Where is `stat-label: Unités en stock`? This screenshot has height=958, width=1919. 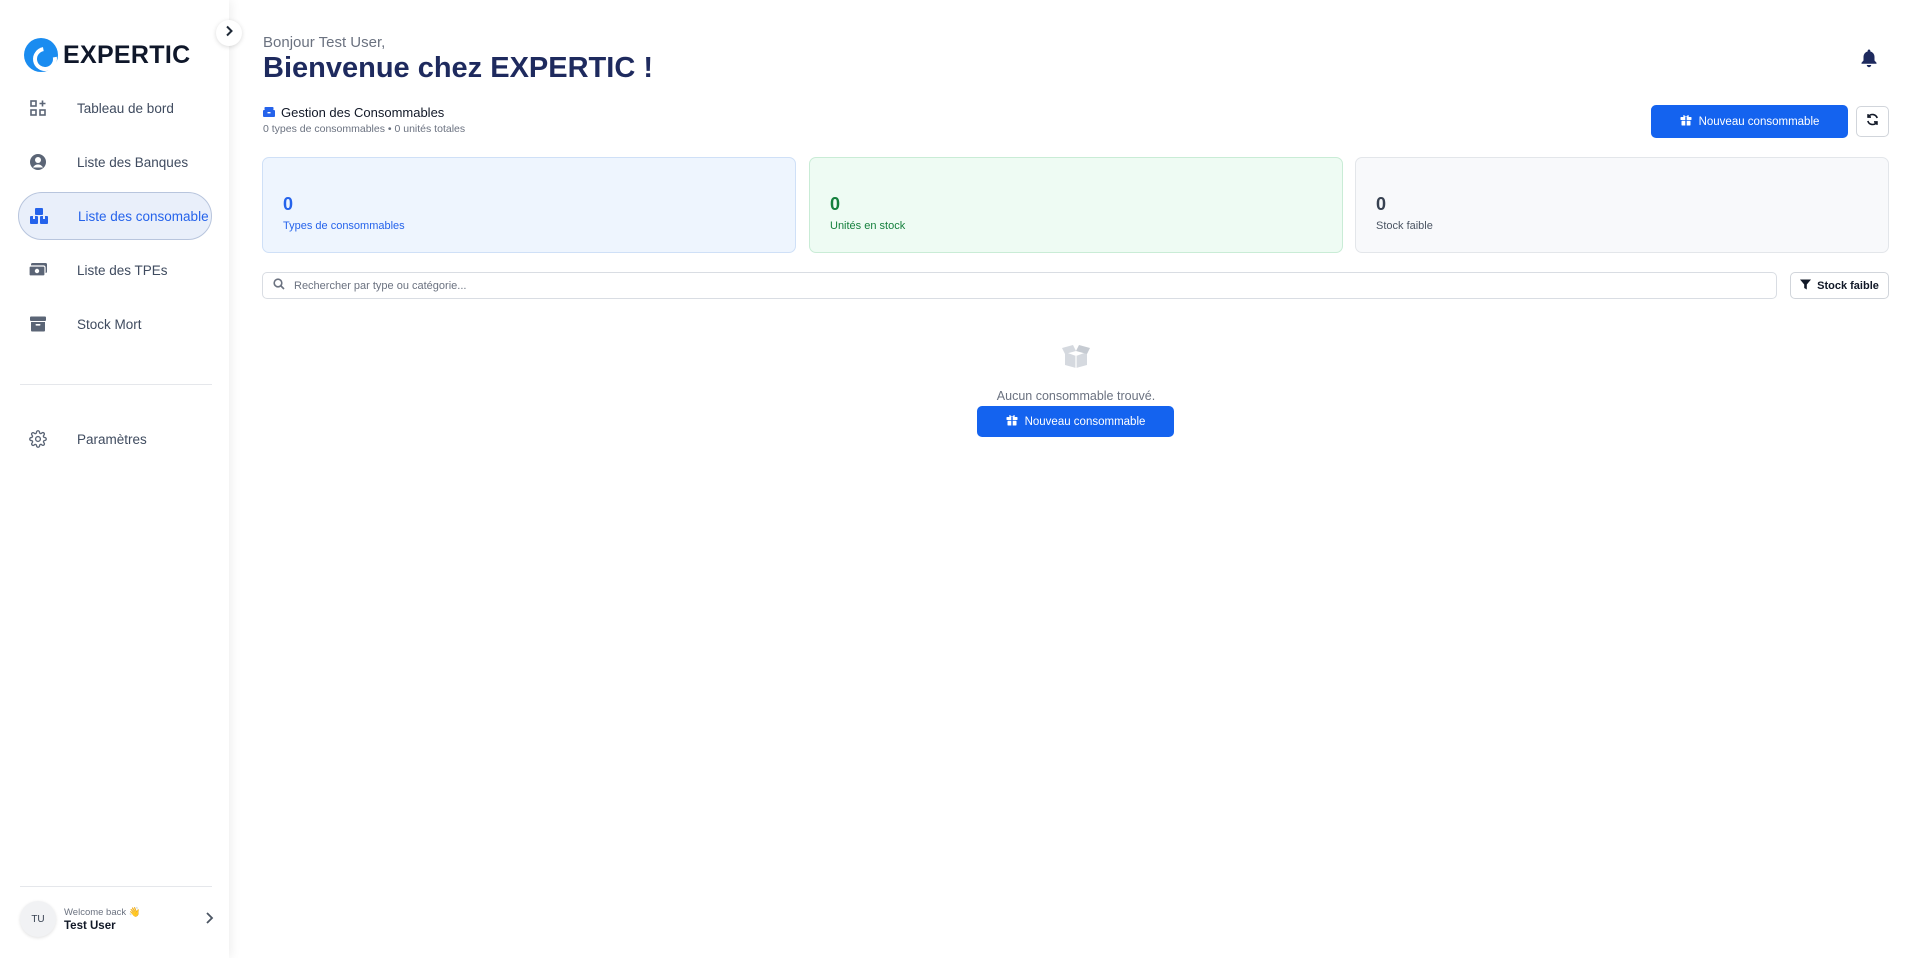
stat-label: Unités en stock is located at coordinates (868, 226).